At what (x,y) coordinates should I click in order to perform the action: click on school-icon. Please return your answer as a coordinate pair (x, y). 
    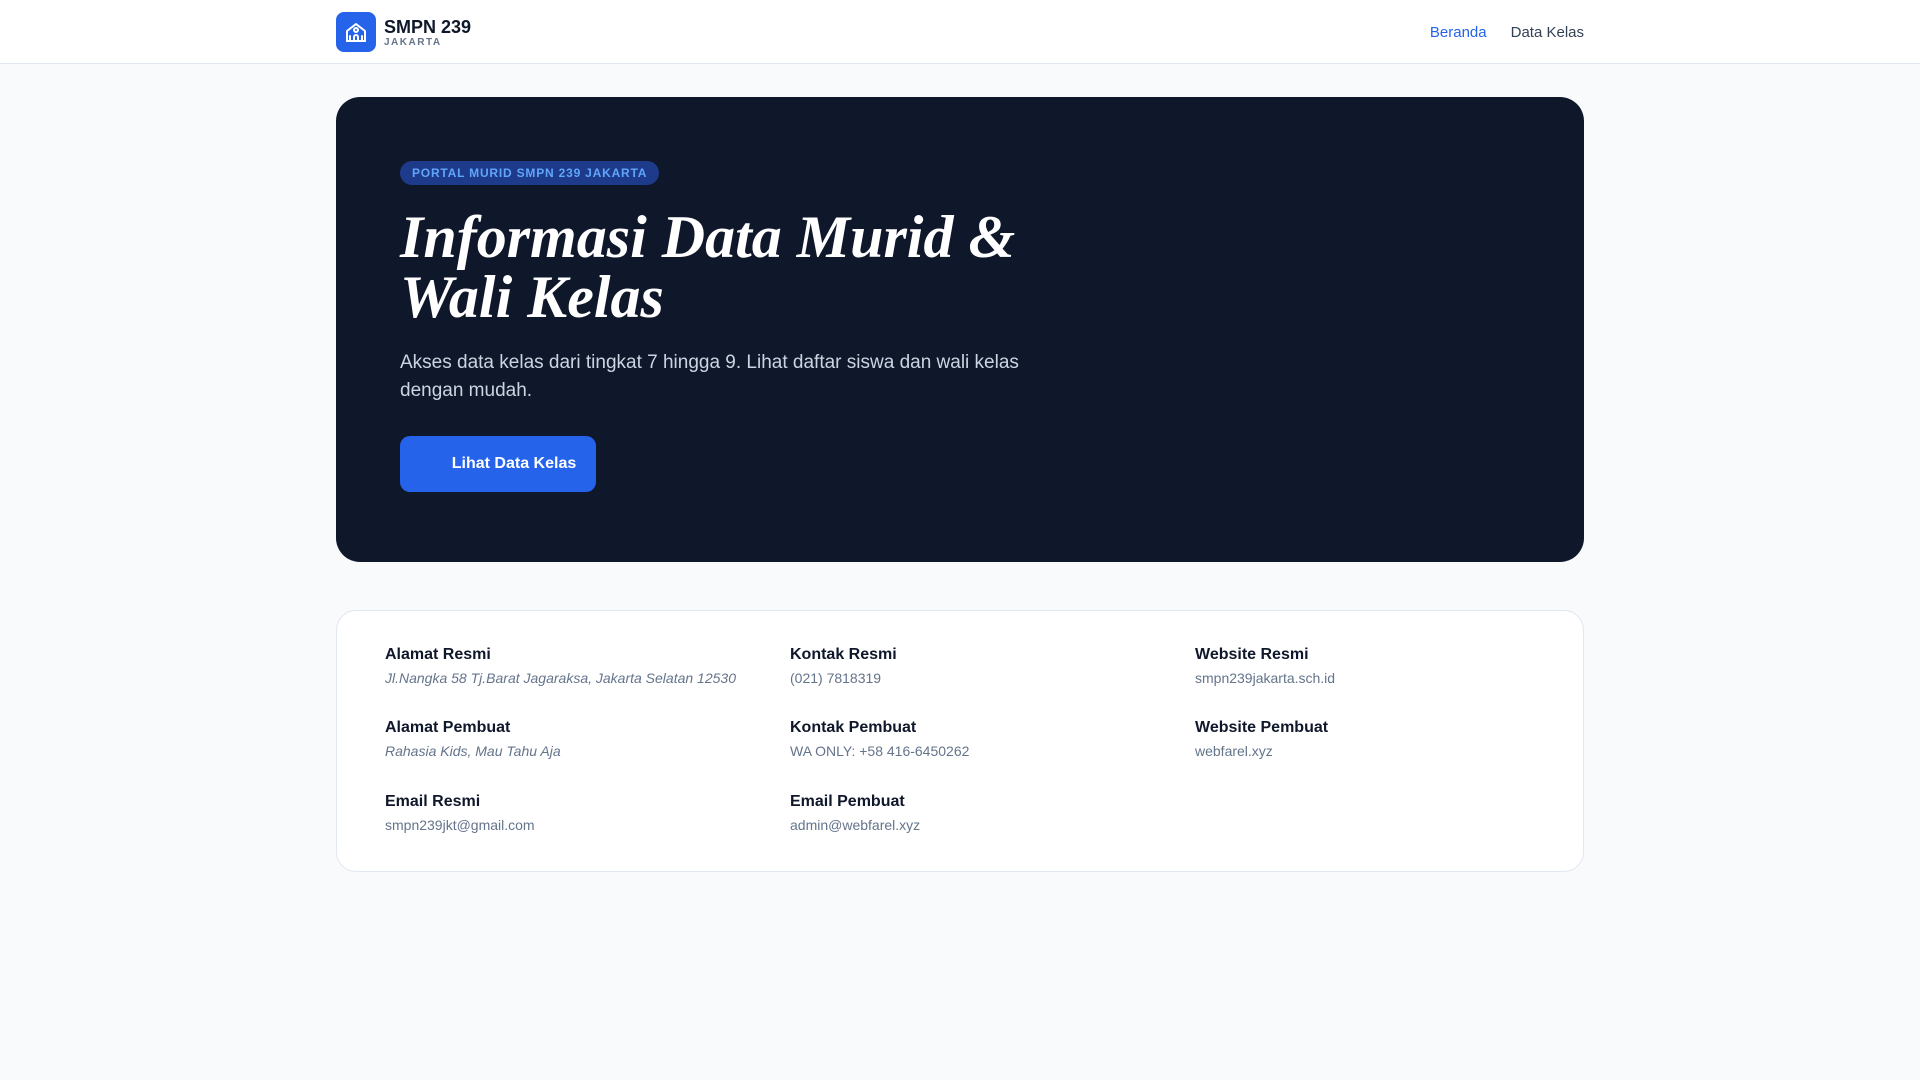
    Looking at the image, I should click on (356, 32).